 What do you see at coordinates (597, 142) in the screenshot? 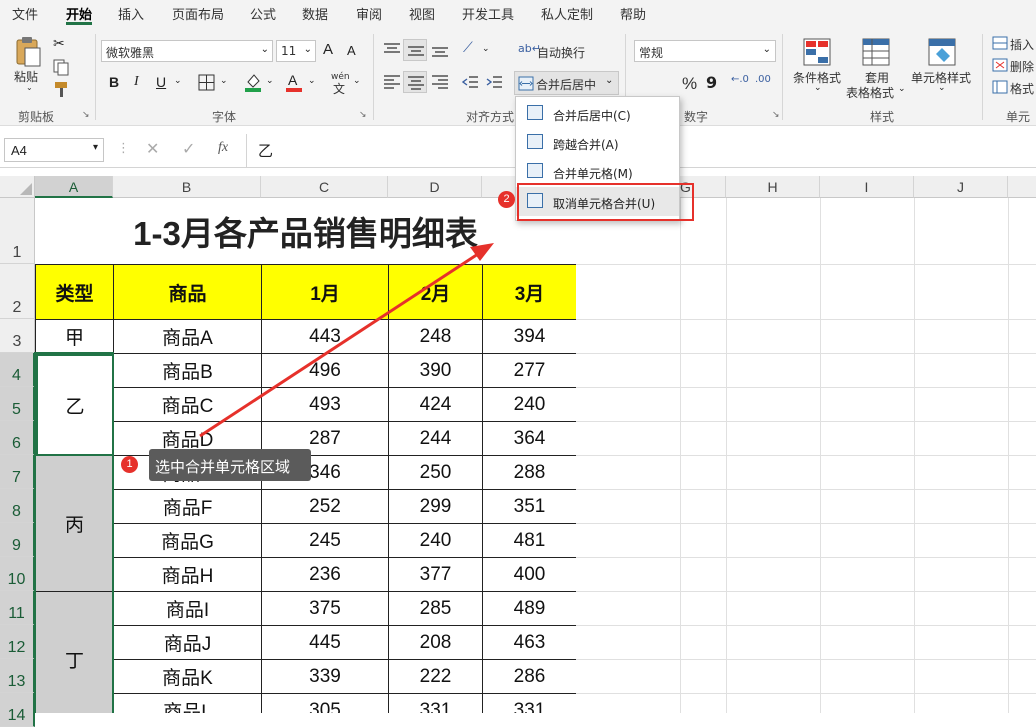
I see `menu-item-merge-across: 跨越合并(A)` at bounding box center [597, 142].